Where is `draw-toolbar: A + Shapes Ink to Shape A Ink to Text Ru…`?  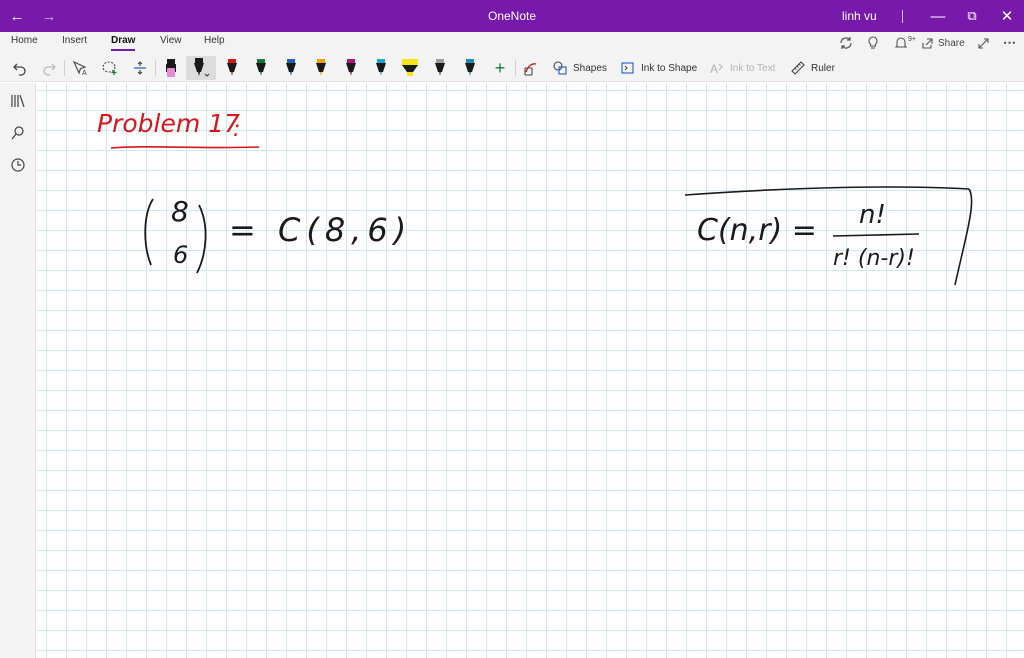
draw-toolbar: A + Shapes Ink to Shape A Ink to Text Ru… is located at coordinates (512, 68).